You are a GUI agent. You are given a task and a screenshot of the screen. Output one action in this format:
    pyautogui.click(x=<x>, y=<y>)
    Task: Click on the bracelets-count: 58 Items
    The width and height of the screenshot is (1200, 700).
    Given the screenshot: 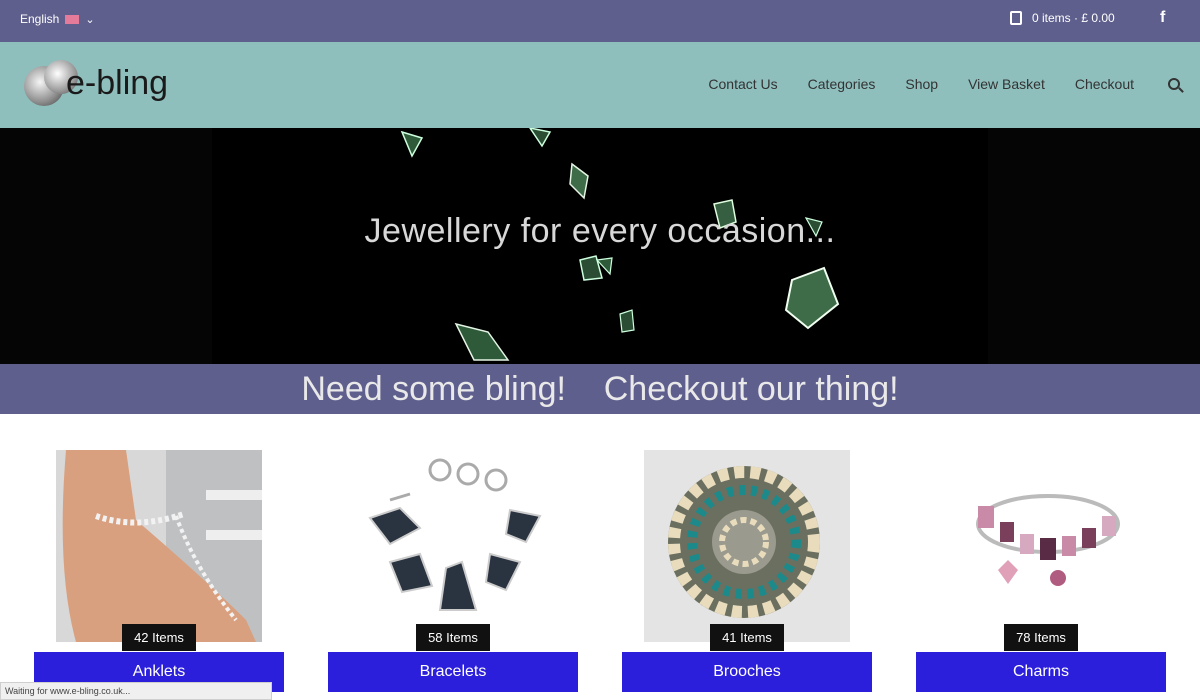 What is the action you would take?
    pyautogui.click(x=453, y=637)
    